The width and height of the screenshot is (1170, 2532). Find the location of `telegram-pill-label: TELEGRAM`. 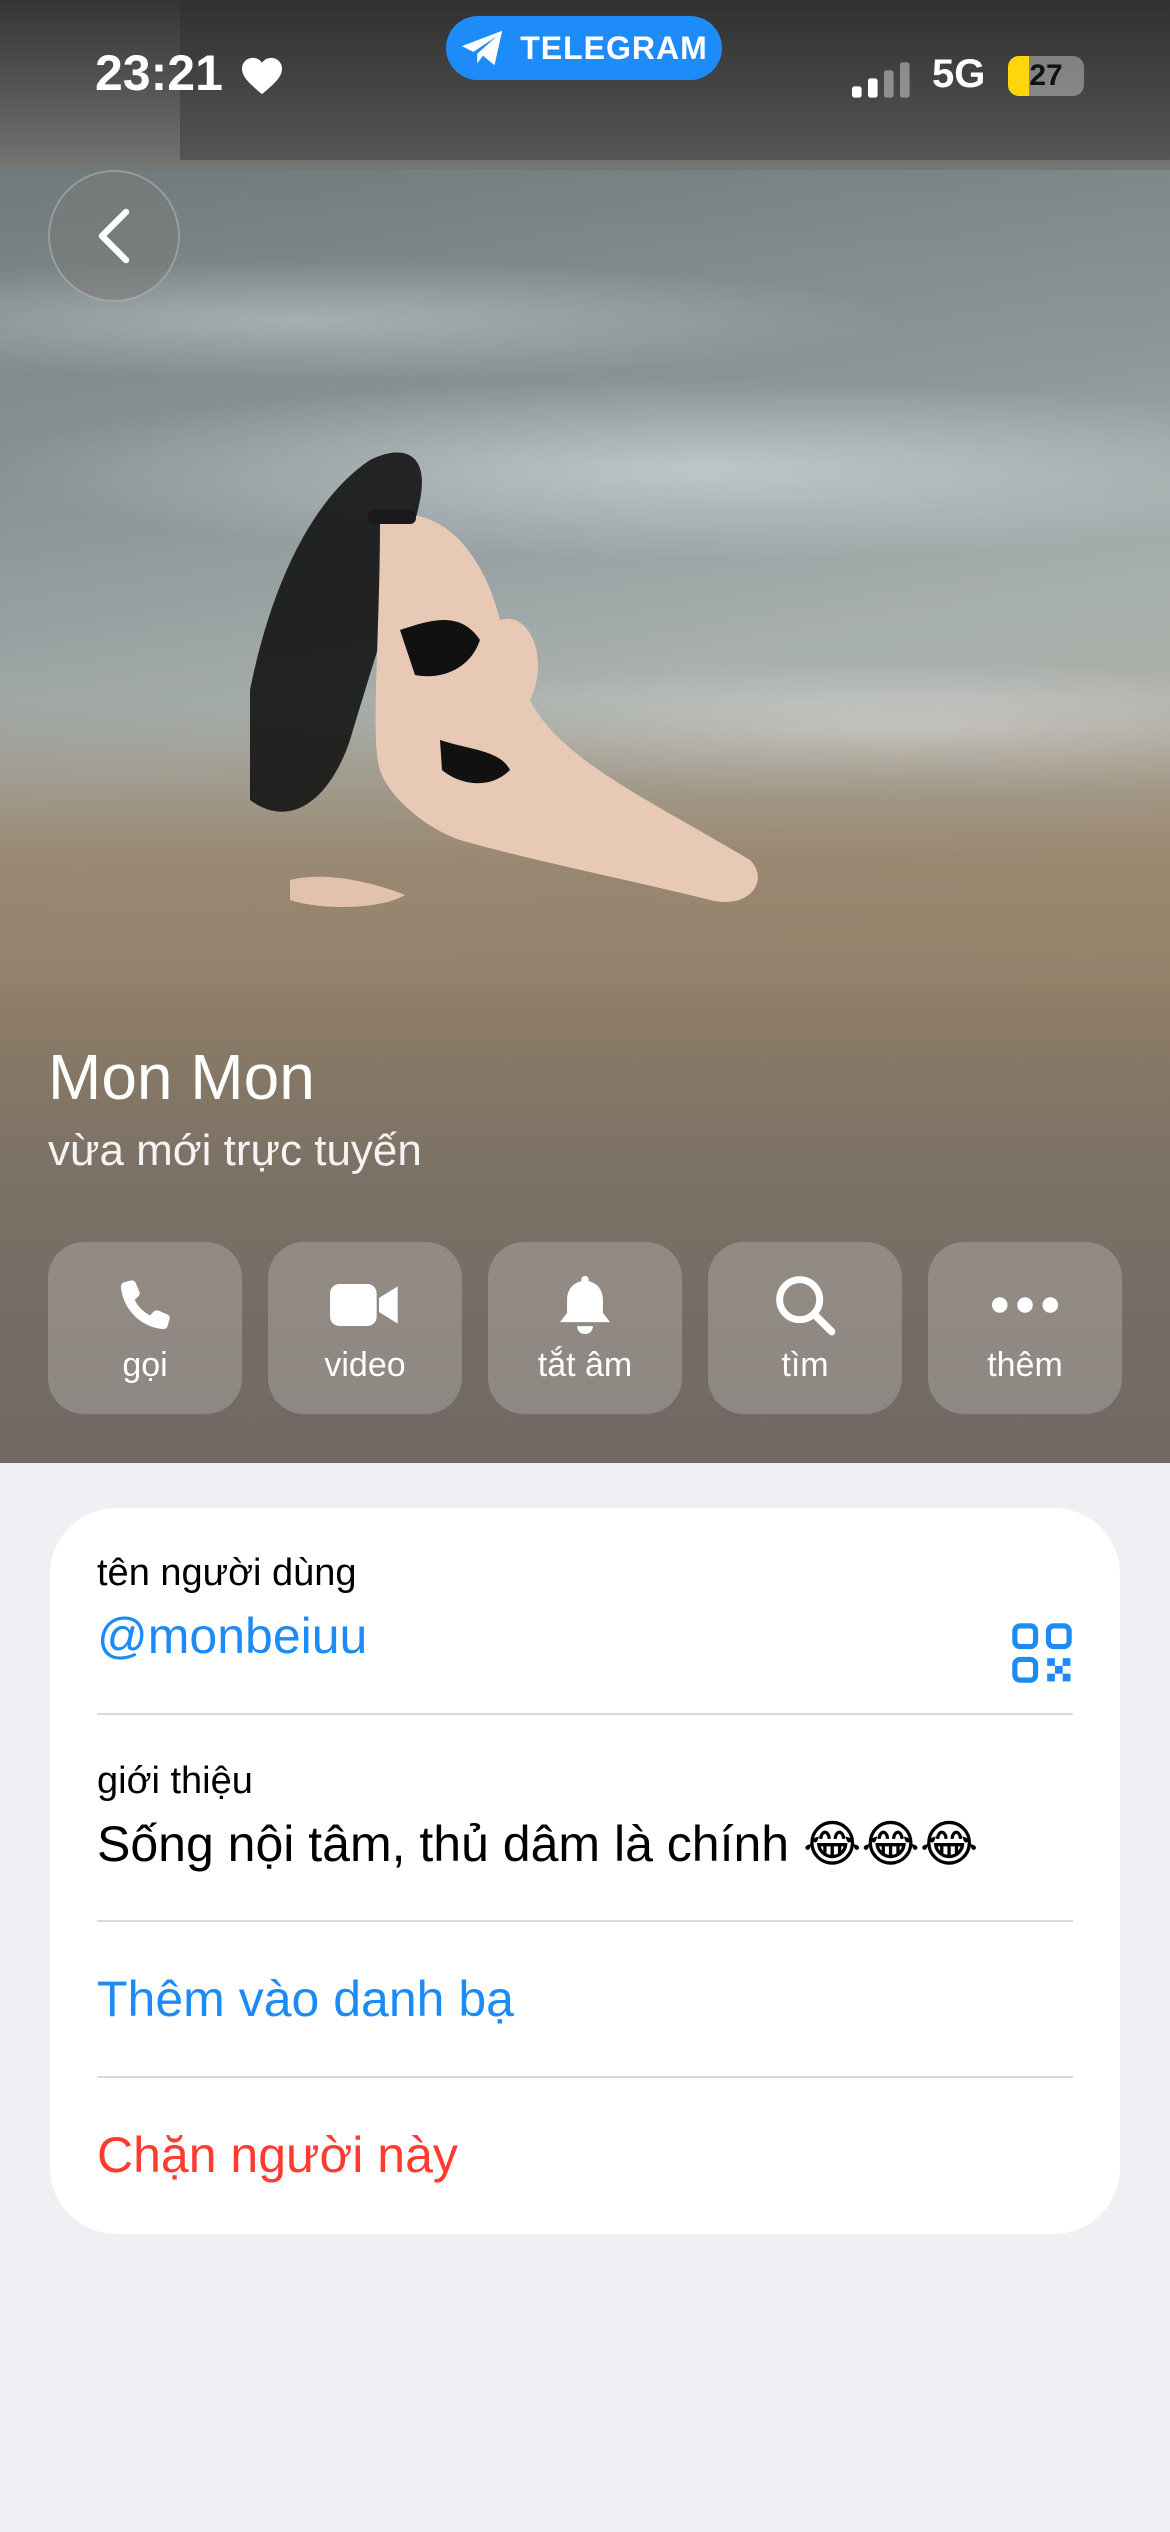

telegram-pill-label: TELEGRAM is located at coordinates (614, 47).